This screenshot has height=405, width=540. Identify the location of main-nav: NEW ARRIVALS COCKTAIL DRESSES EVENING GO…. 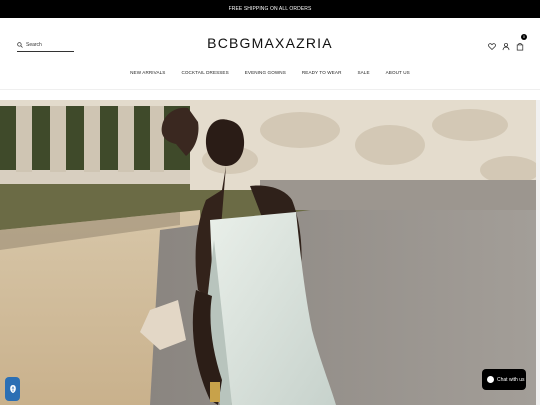
(270, 72).